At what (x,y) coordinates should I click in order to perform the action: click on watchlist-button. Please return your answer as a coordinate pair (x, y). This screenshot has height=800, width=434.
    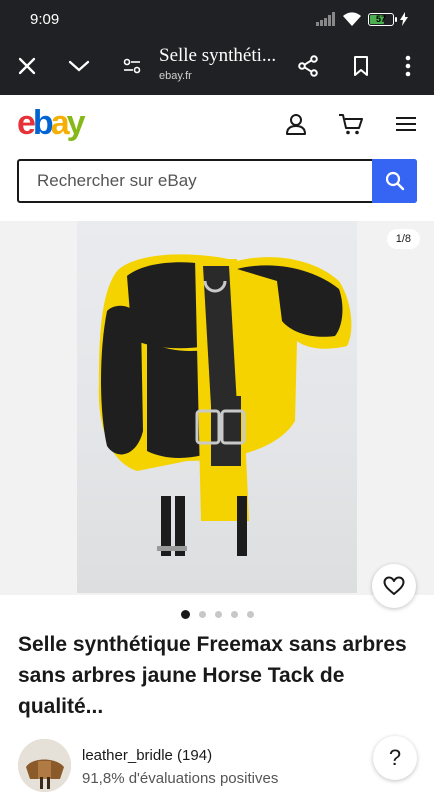
    Looking at the image, I should click on (394, 586).